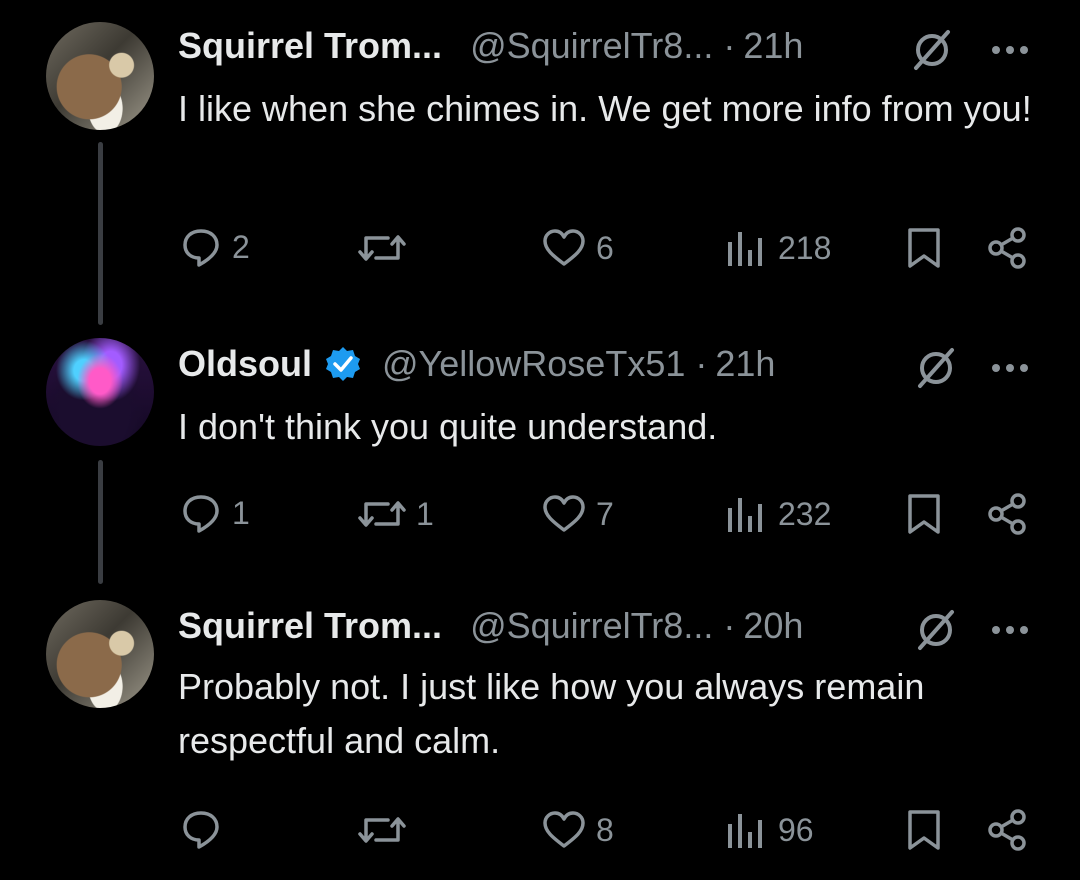 The height and width of the screenshot is (880, 1080). I want to click on view-count: 218, so click(805, 247).